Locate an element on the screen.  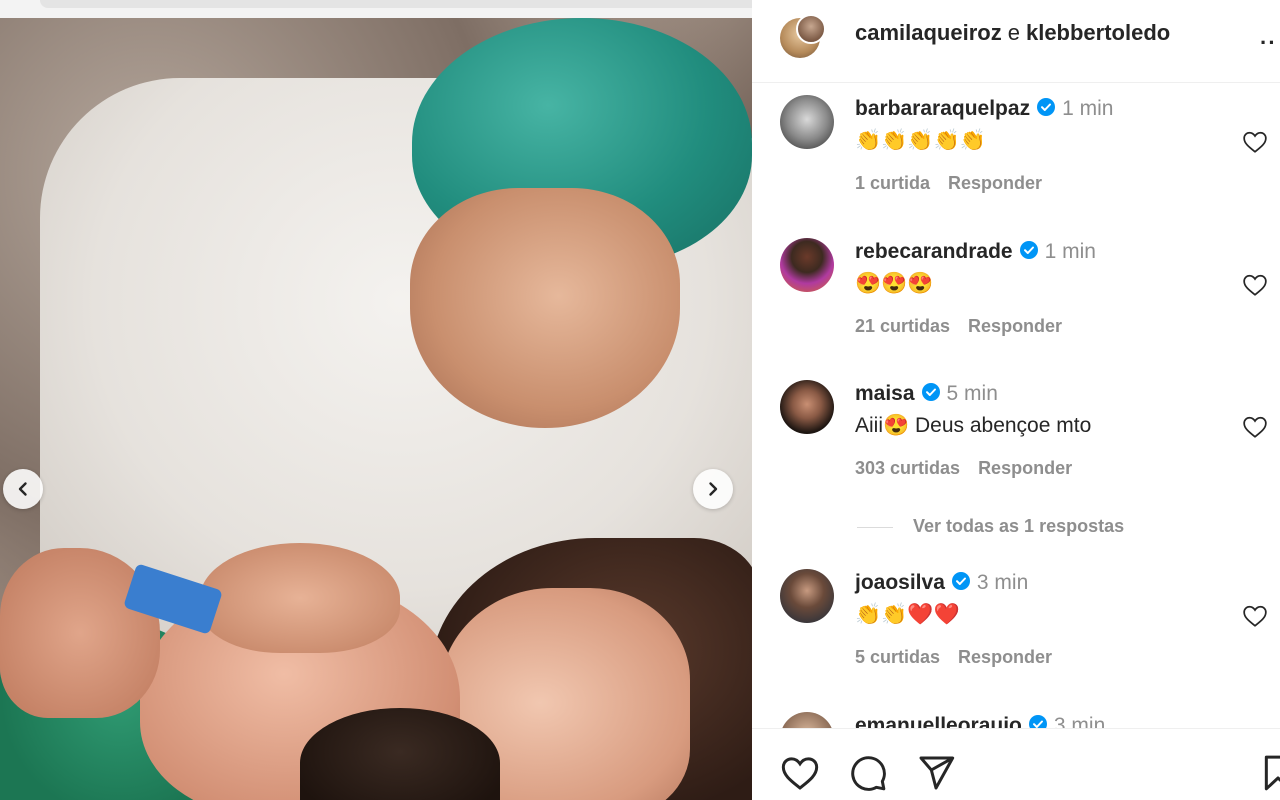
comment-text: Aiii😍 Deus abençoe mto is located at coordinates (973, 425).